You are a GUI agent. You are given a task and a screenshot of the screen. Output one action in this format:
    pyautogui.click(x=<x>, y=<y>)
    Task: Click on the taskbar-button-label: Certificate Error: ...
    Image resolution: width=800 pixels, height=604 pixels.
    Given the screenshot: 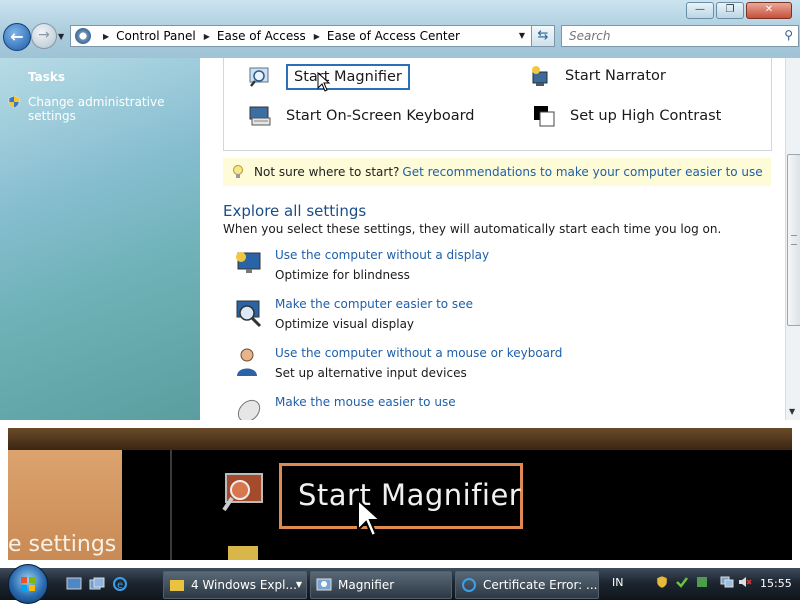 What is the action you would take?
    pyautogui.click(x=540, y=585)
    